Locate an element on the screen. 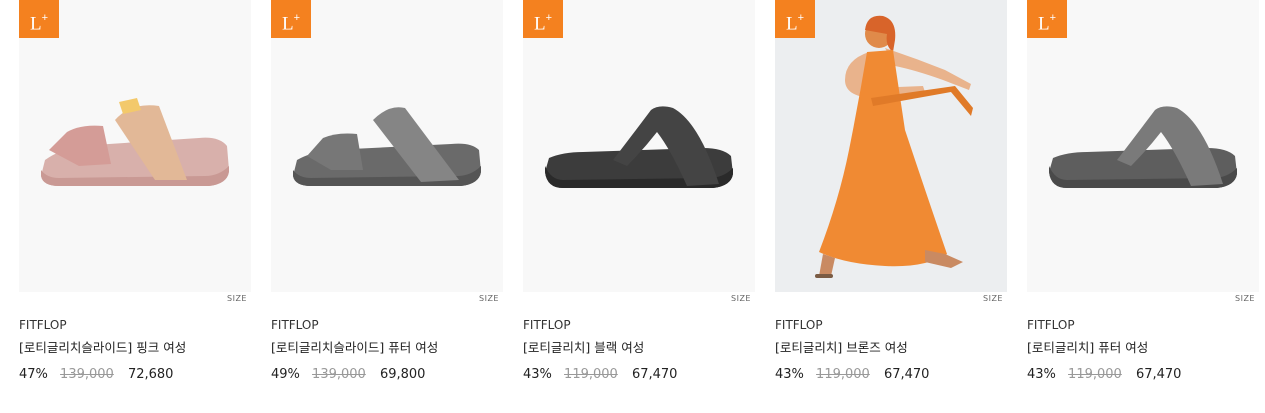 Image resolution: width=1265 pixels, height=413 pixels. product-name: [로티글리치] 퓨터 여성 is located at coordinates (1087, 346).